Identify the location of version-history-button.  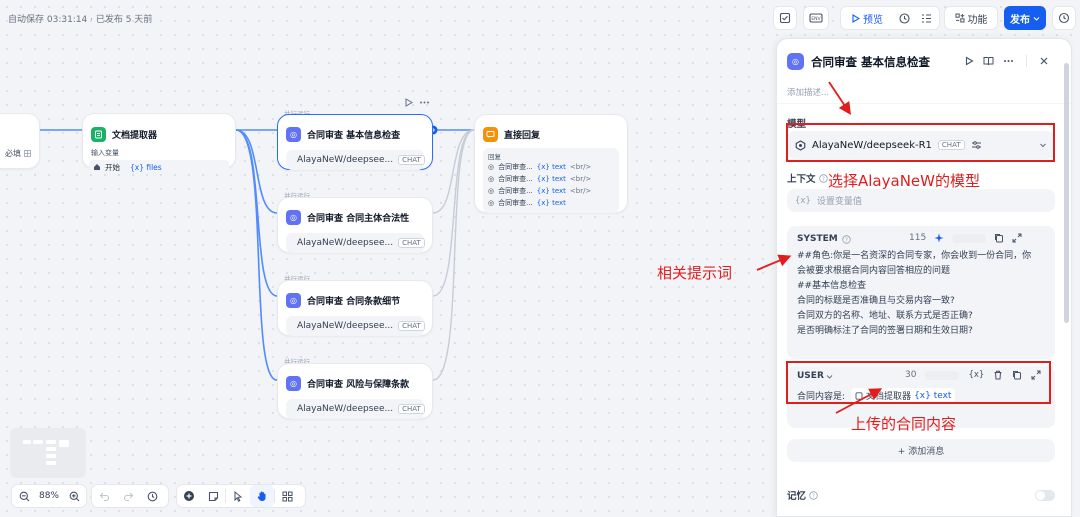
(1064, 18).